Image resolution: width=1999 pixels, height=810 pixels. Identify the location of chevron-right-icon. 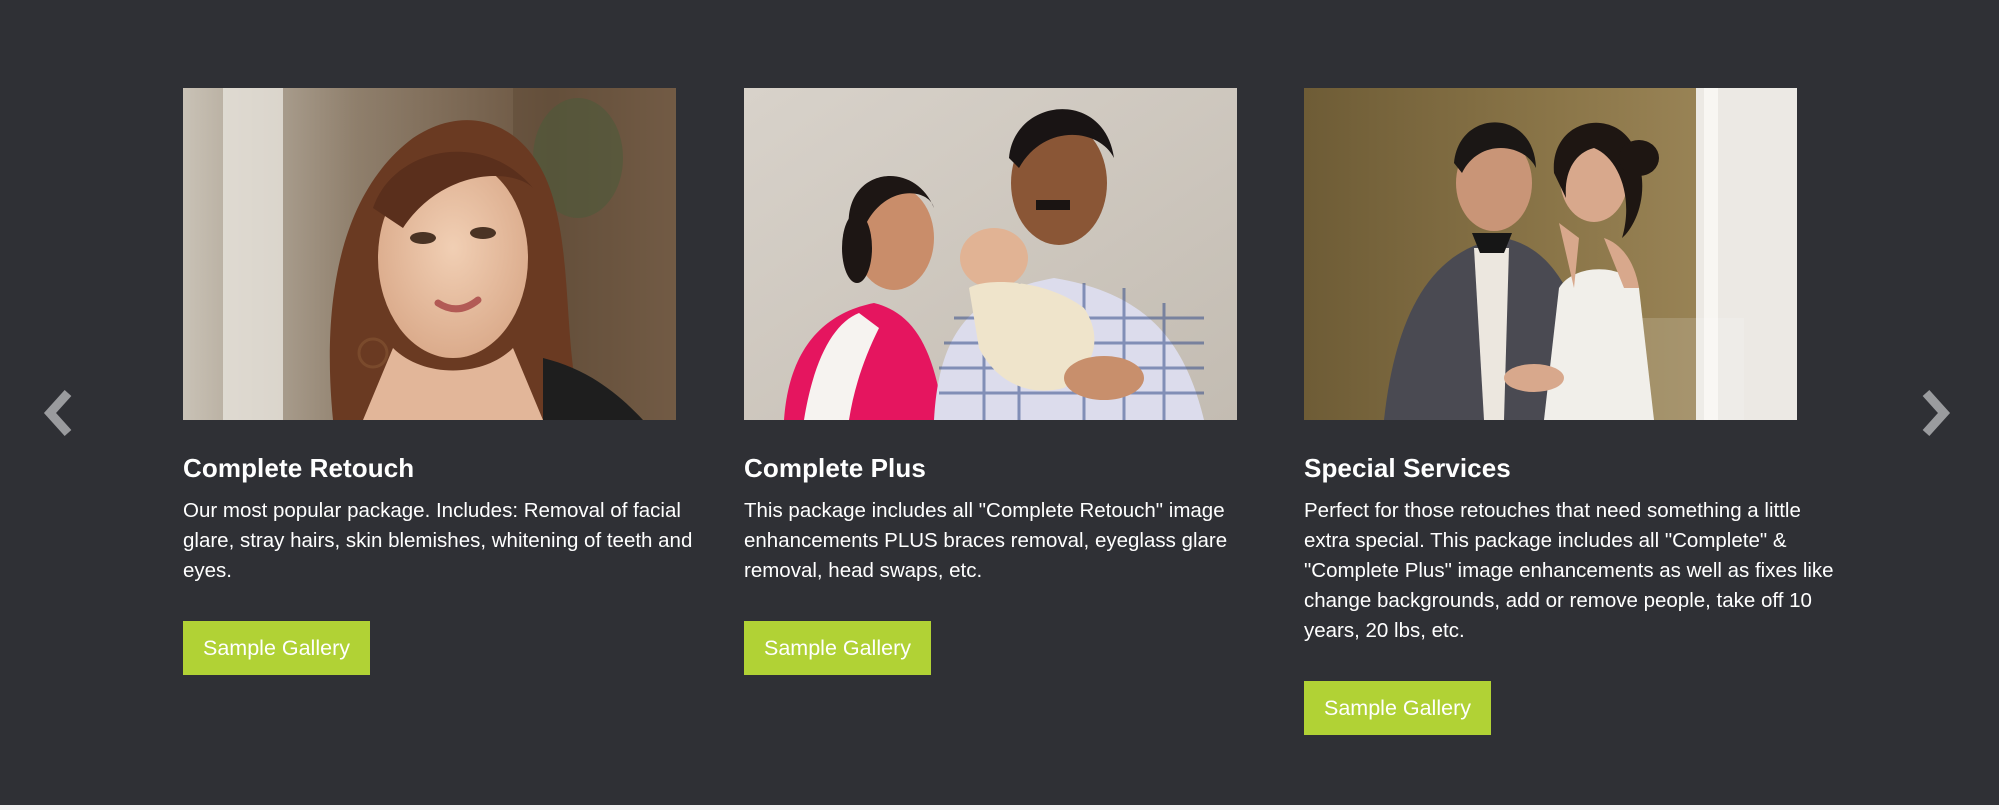
(1936, 413).